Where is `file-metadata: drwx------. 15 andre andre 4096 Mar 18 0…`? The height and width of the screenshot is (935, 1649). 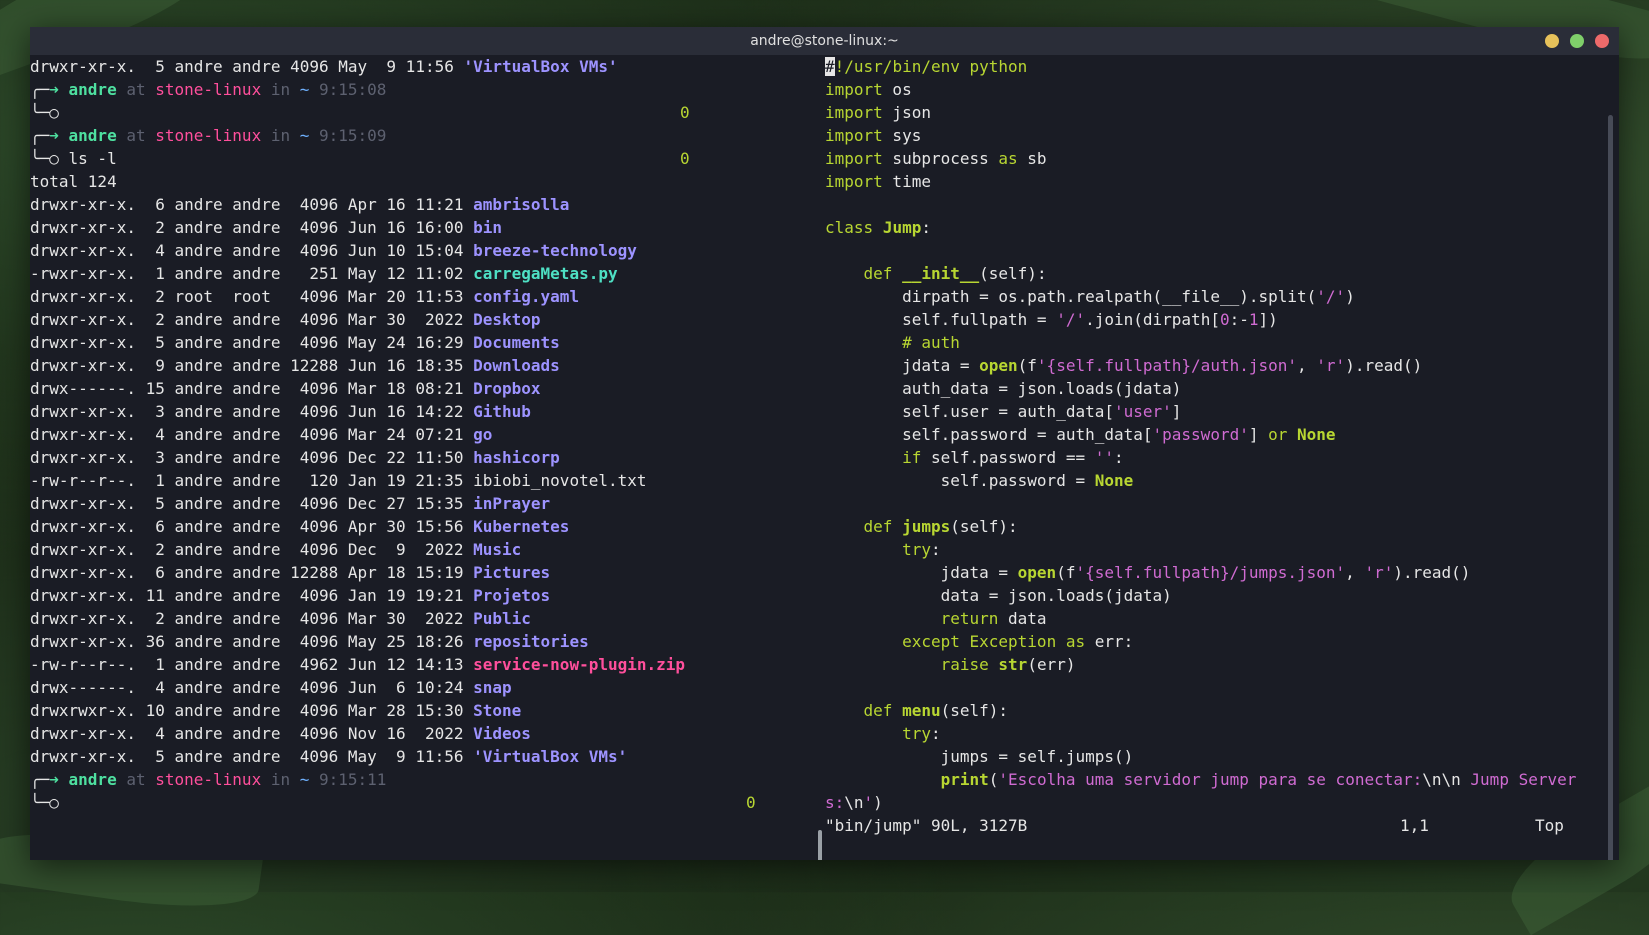 file-metadata: drwx------. 15 andre andre 4096 Mar 18 0… is located at coordinates (252, 388).